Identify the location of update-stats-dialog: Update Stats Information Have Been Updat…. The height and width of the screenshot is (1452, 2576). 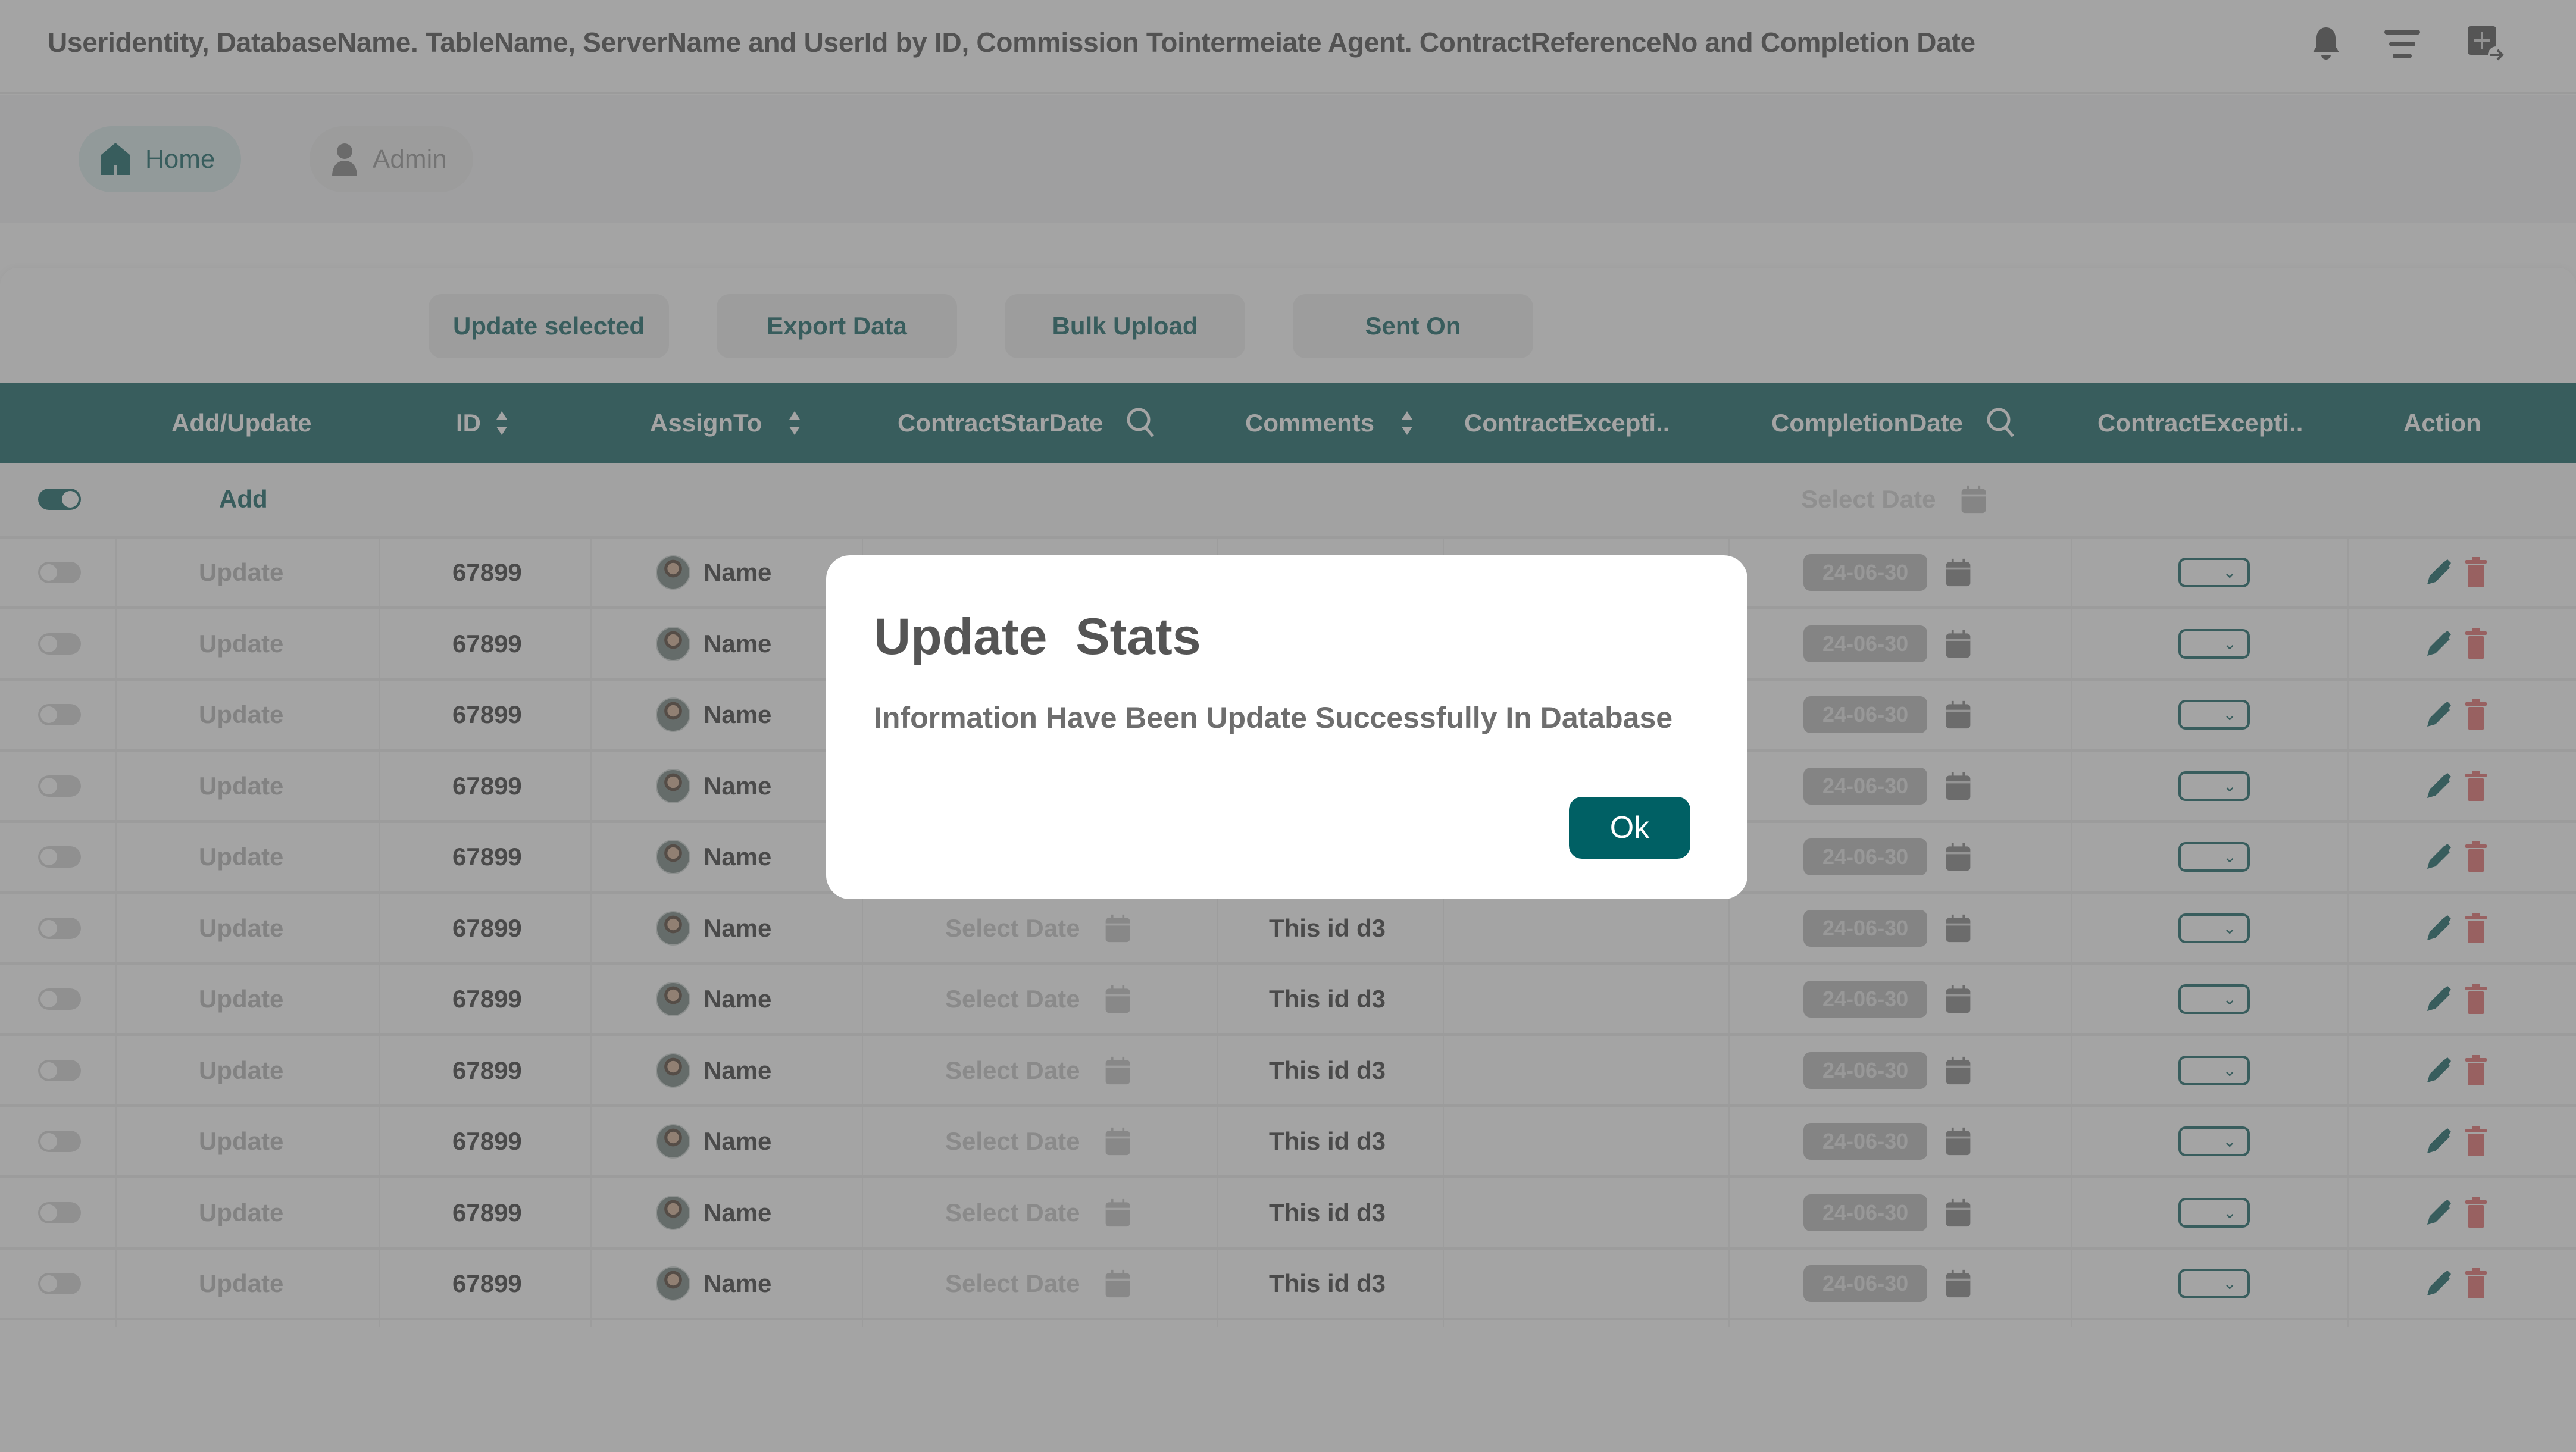
(1286, 727).